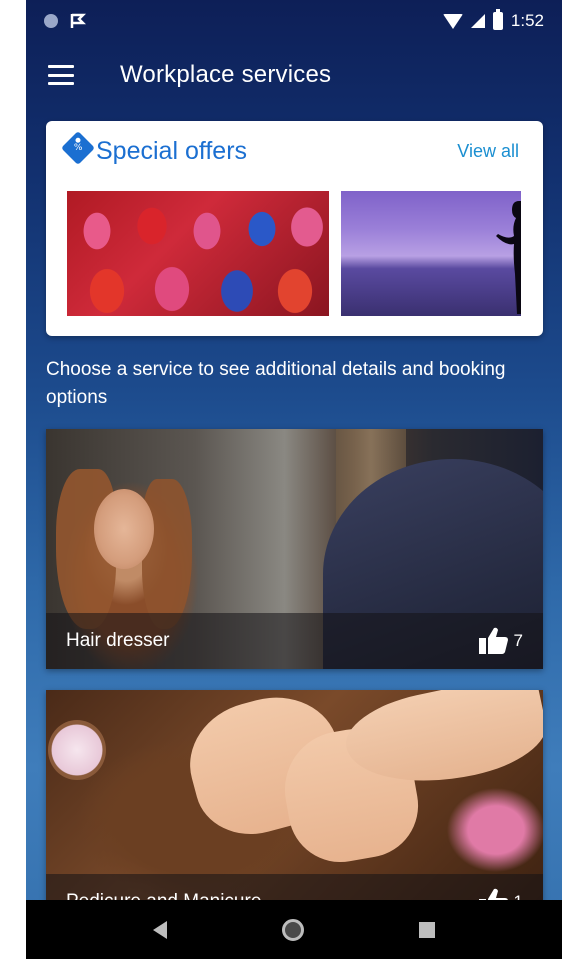 Image resolution: width=568 pixels, height=959 pixels. I want to click on special-offers-title: Special offers, so click(172, 151).